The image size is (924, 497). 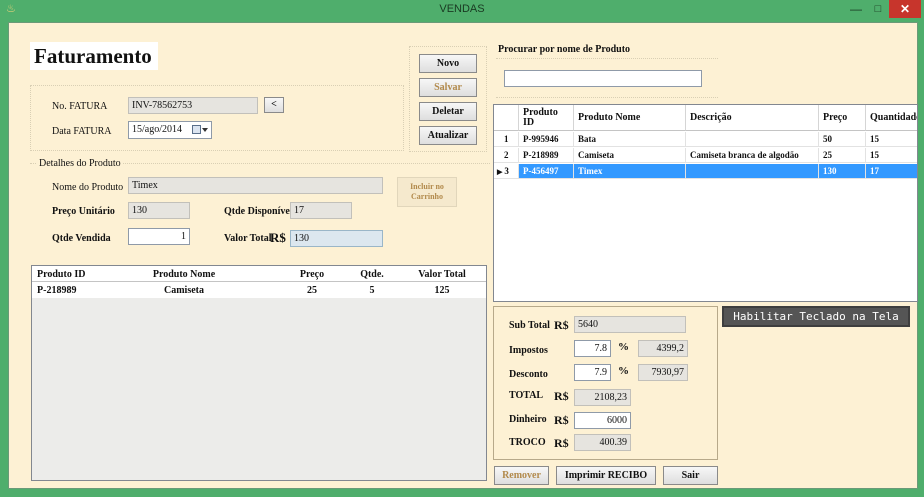 I want to click on search-title: Procurar por nome de Produto, so click(x=564, y=49).